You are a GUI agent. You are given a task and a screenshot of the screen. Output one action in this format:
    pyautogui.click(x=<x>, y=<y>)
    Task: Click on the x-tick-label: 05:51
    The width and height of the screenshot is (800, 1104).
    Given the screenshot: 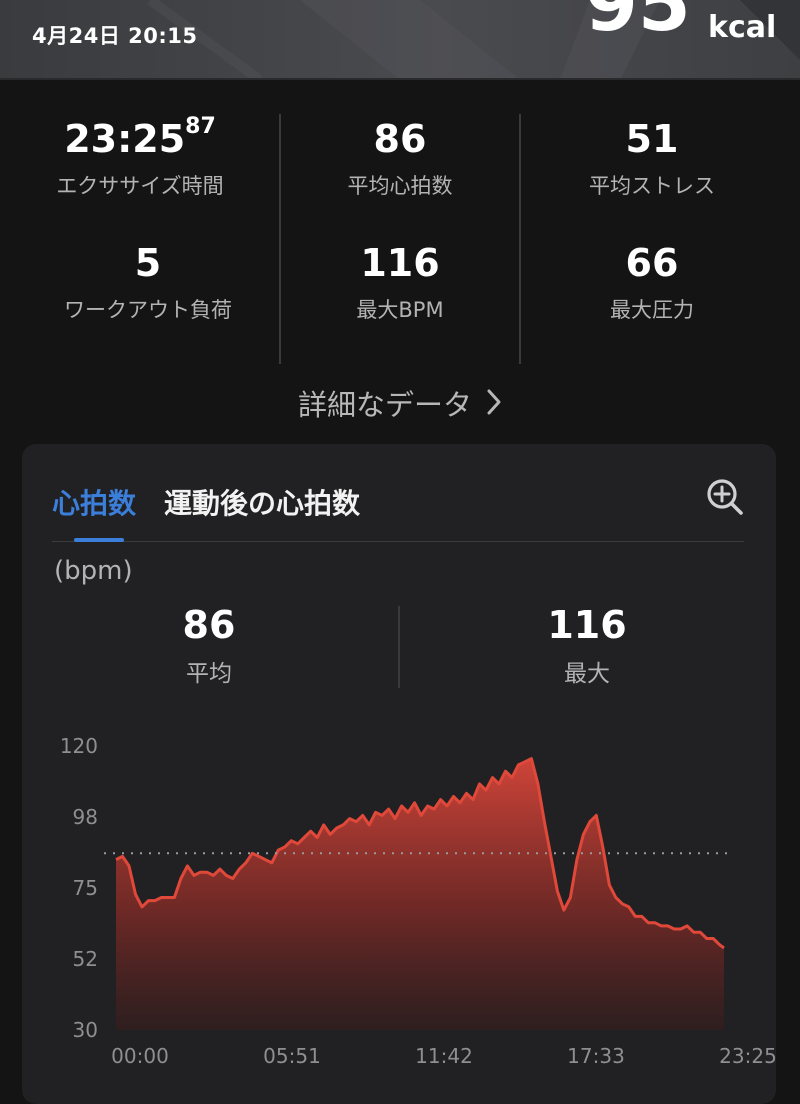 What is the action you would take?
    pyautogui.click(x=292, y=1056)
    